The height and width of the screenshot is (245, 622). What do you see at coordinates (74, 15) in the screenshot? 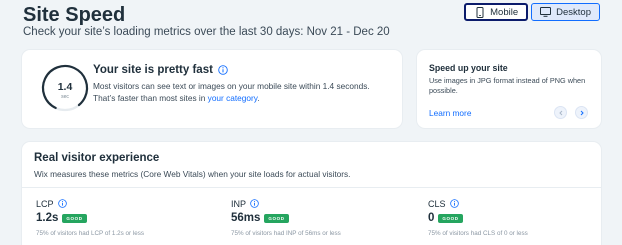
I see `page-title: Site Speed` at bounding box center [74, 15].